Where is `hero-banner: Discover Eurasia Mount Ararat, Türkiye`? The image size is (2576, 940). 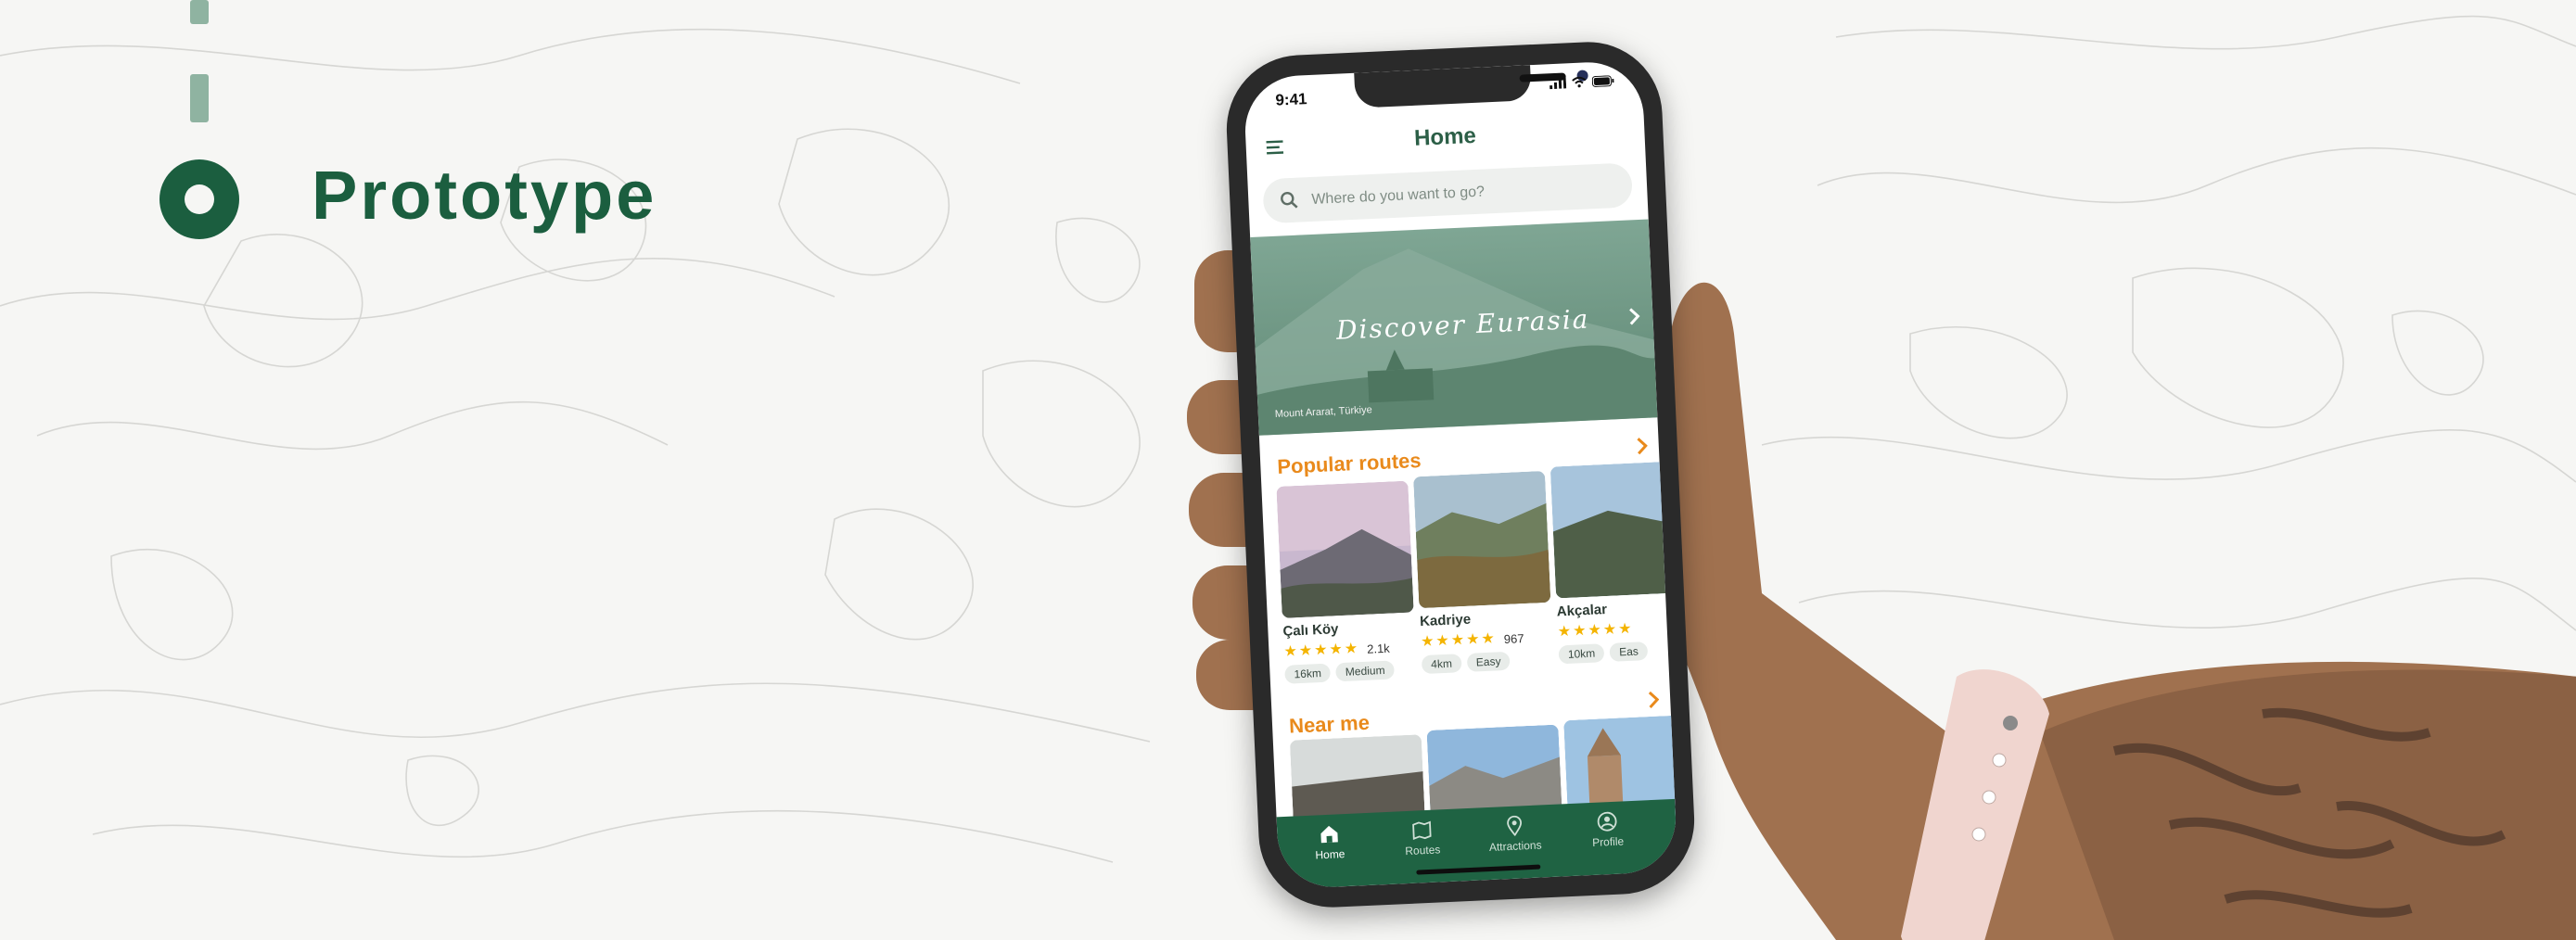
hero-banner: Discover Eurasia Mount Ararat, Türkiye is located at coordinates (1454, 327).